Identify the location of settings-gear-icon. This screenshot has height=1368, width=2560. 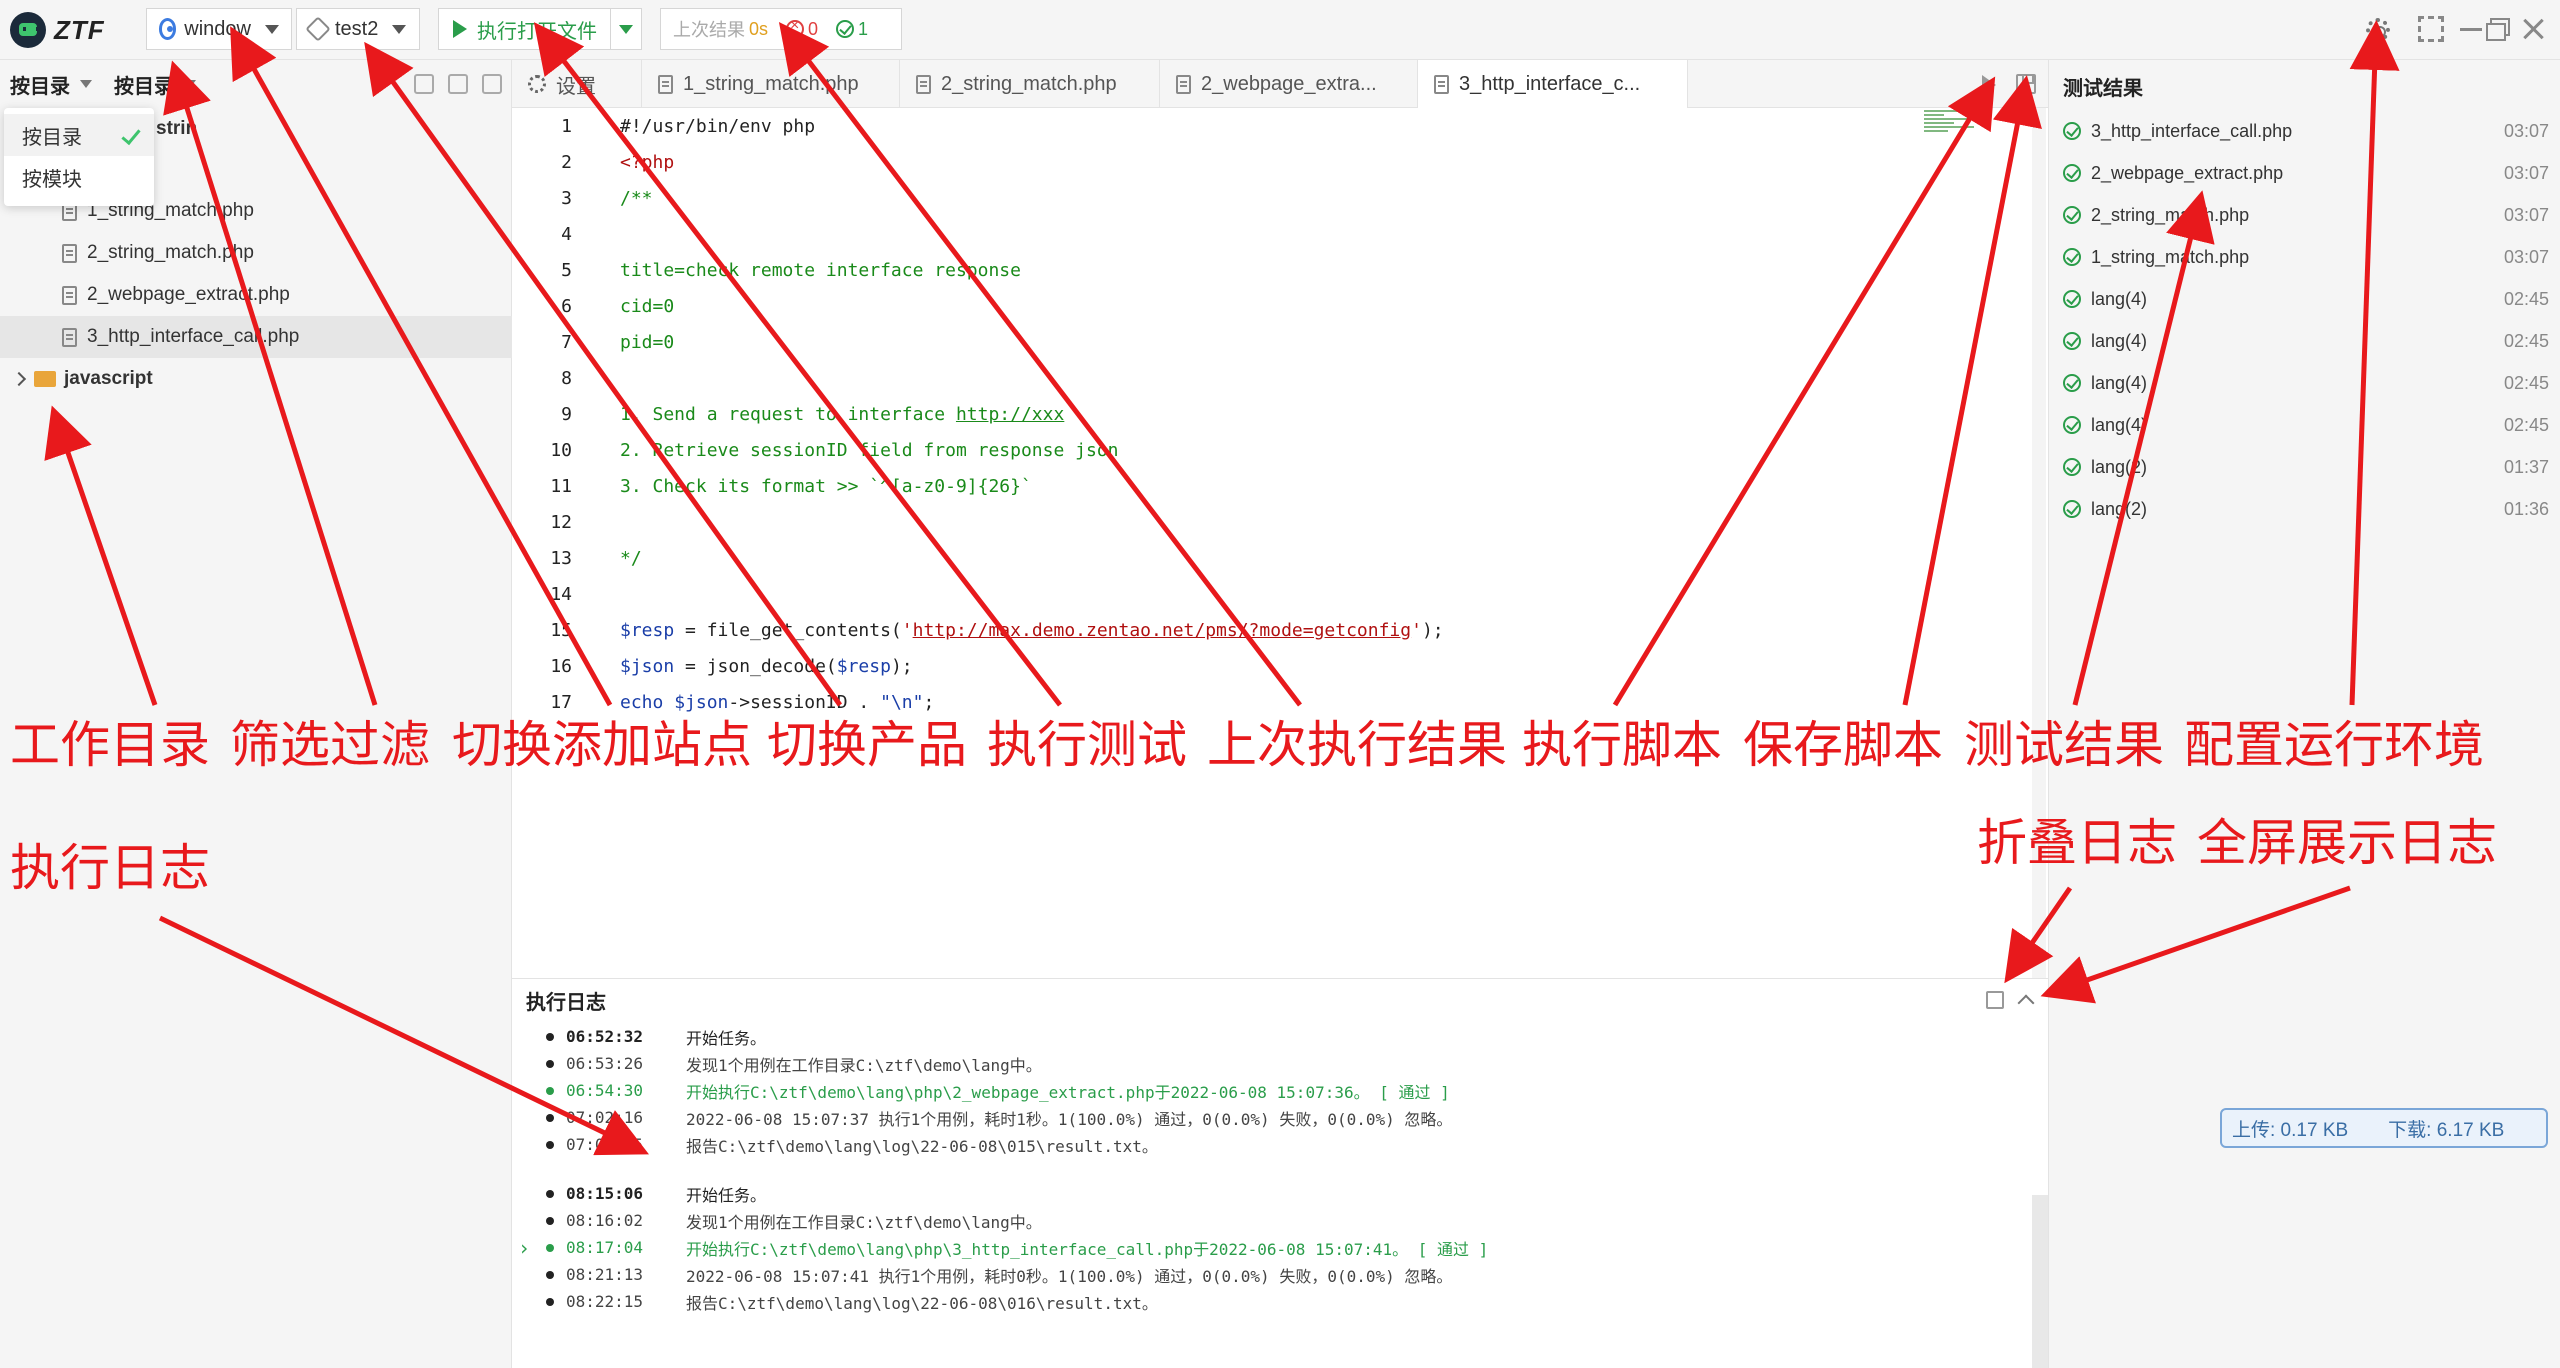
(2378, 30).